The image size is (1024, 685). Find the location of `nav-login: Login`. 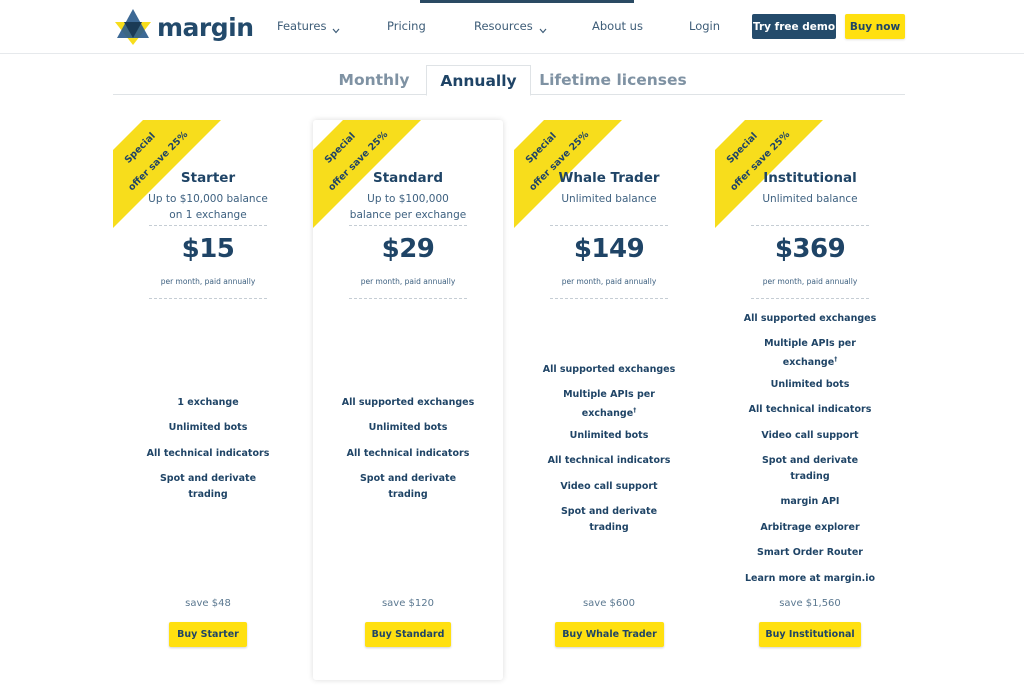

nav-login: Login is located at coordinates (704, 26).